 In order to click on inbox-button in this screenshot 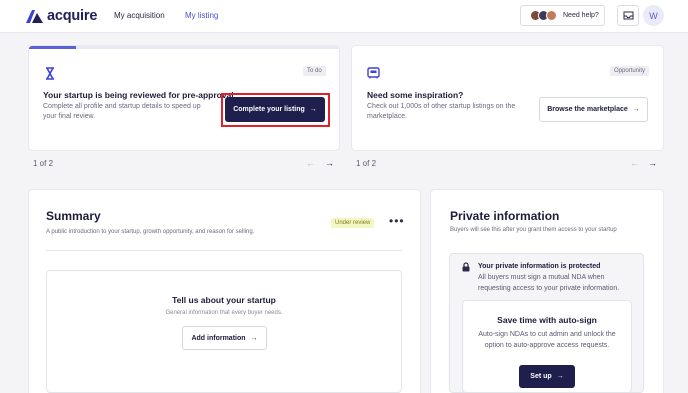, I will do `click(628, 15)`.